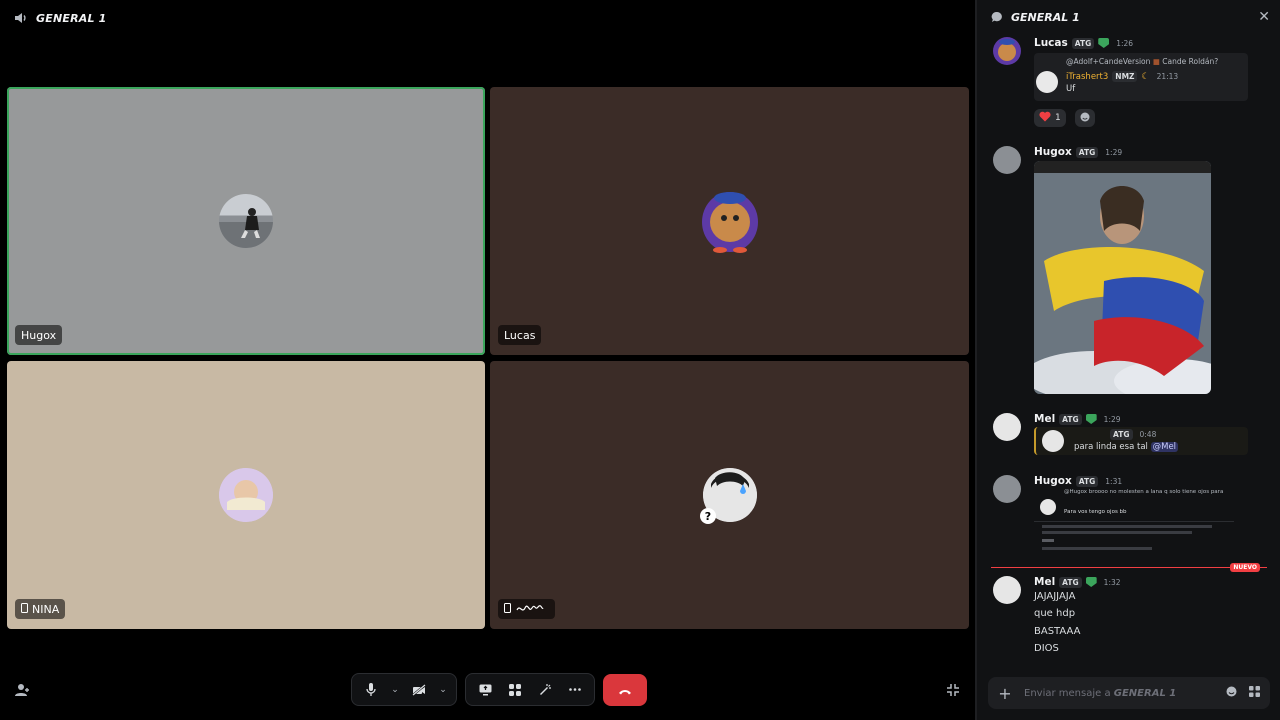  Describe the element at coordinates (1057, 631) in the screenshot. I see `message-line: BASTAAA` at that location.